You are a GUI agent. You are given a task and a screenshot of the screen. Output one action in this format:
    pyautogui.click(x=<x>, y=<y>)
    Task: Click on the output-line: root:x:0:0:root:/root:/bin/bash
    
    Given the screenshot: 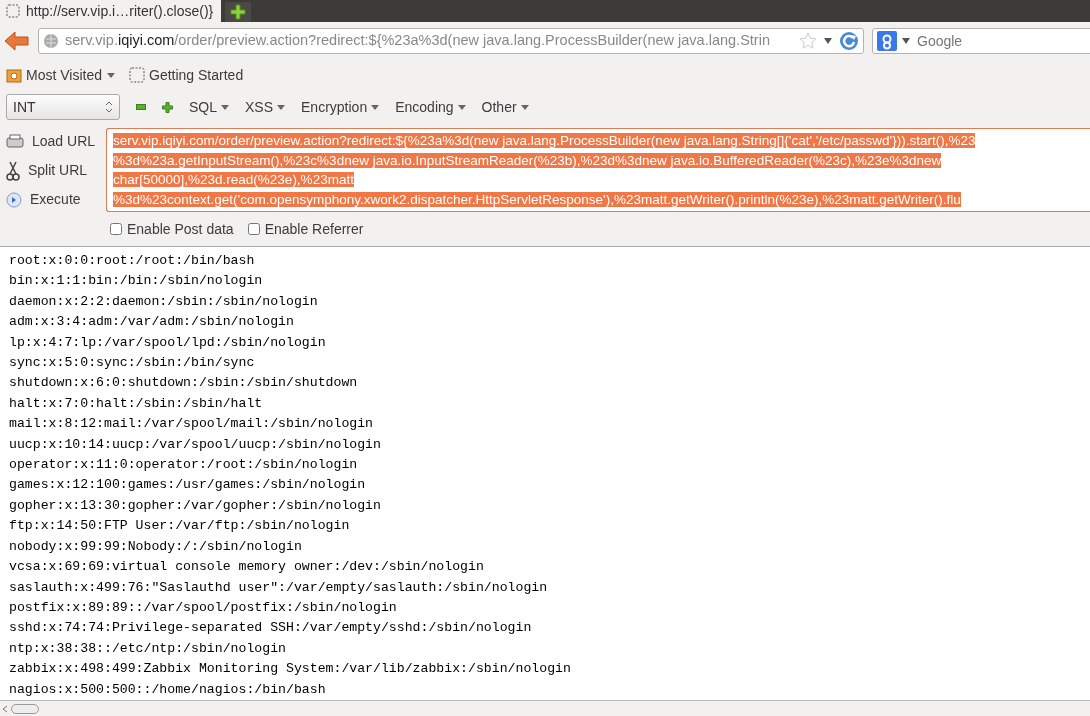 What is the action you would take?
    pyautogui.click(x=132, y=261)
    